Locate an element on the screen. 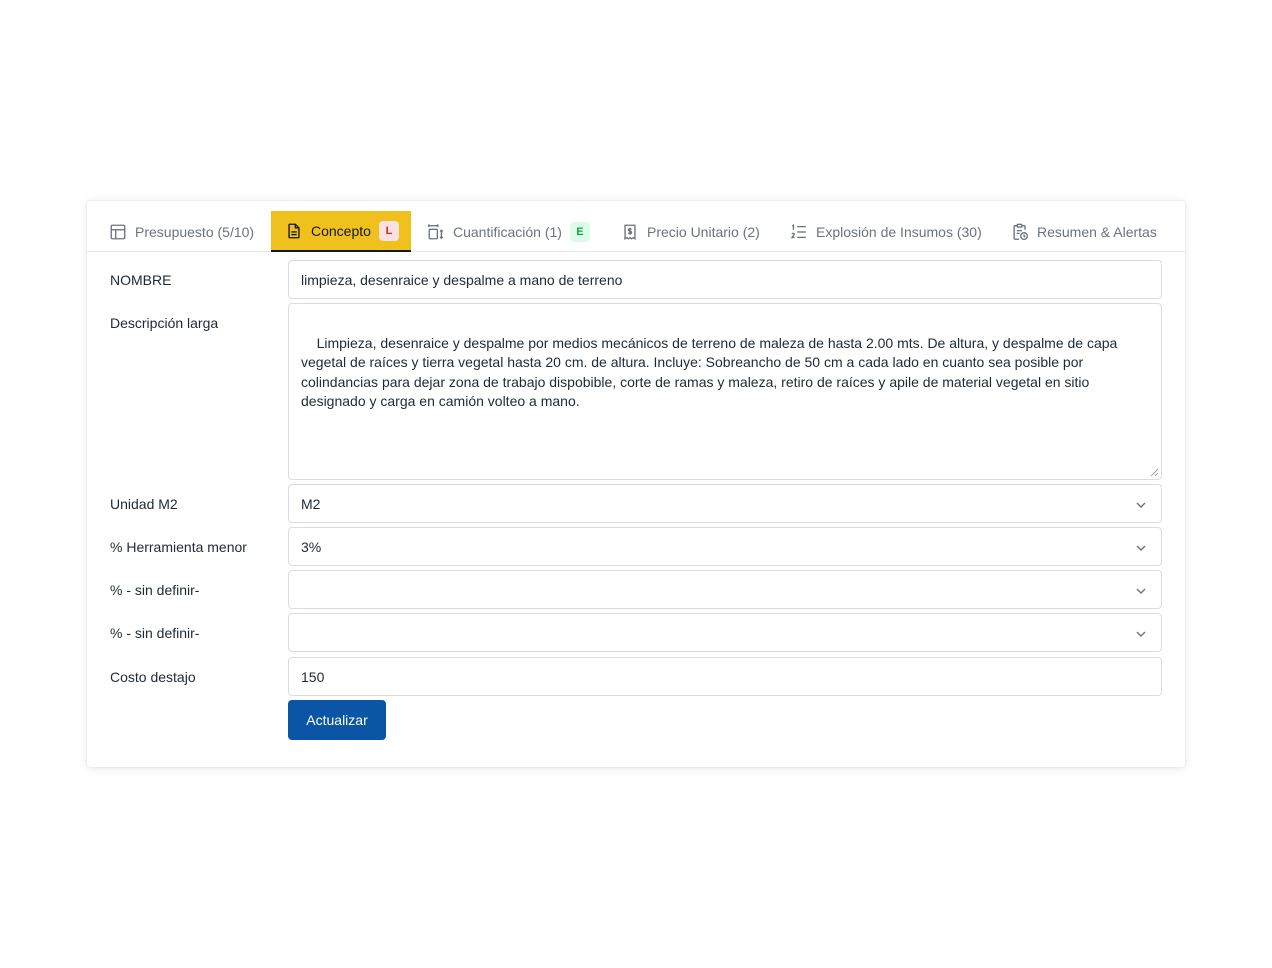  tab-precio-unitario: Precio Unitario (2) is located at coordinates (690, 231).